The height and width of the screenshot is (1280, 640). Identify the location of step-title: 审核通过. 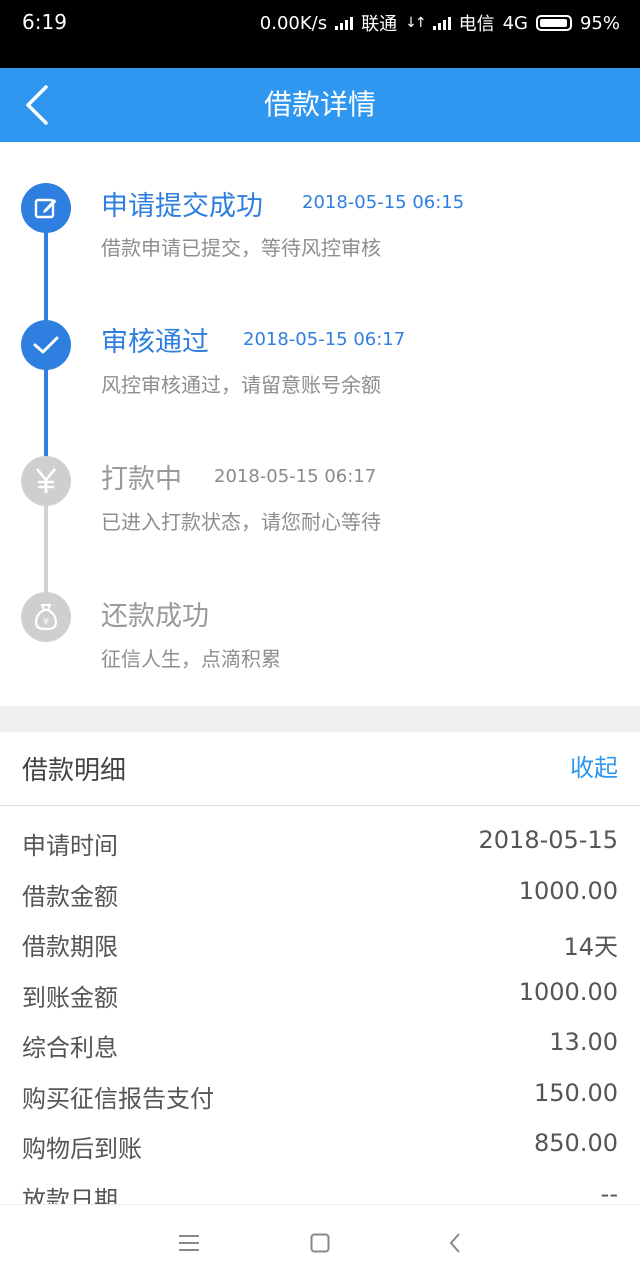
(155, 342).